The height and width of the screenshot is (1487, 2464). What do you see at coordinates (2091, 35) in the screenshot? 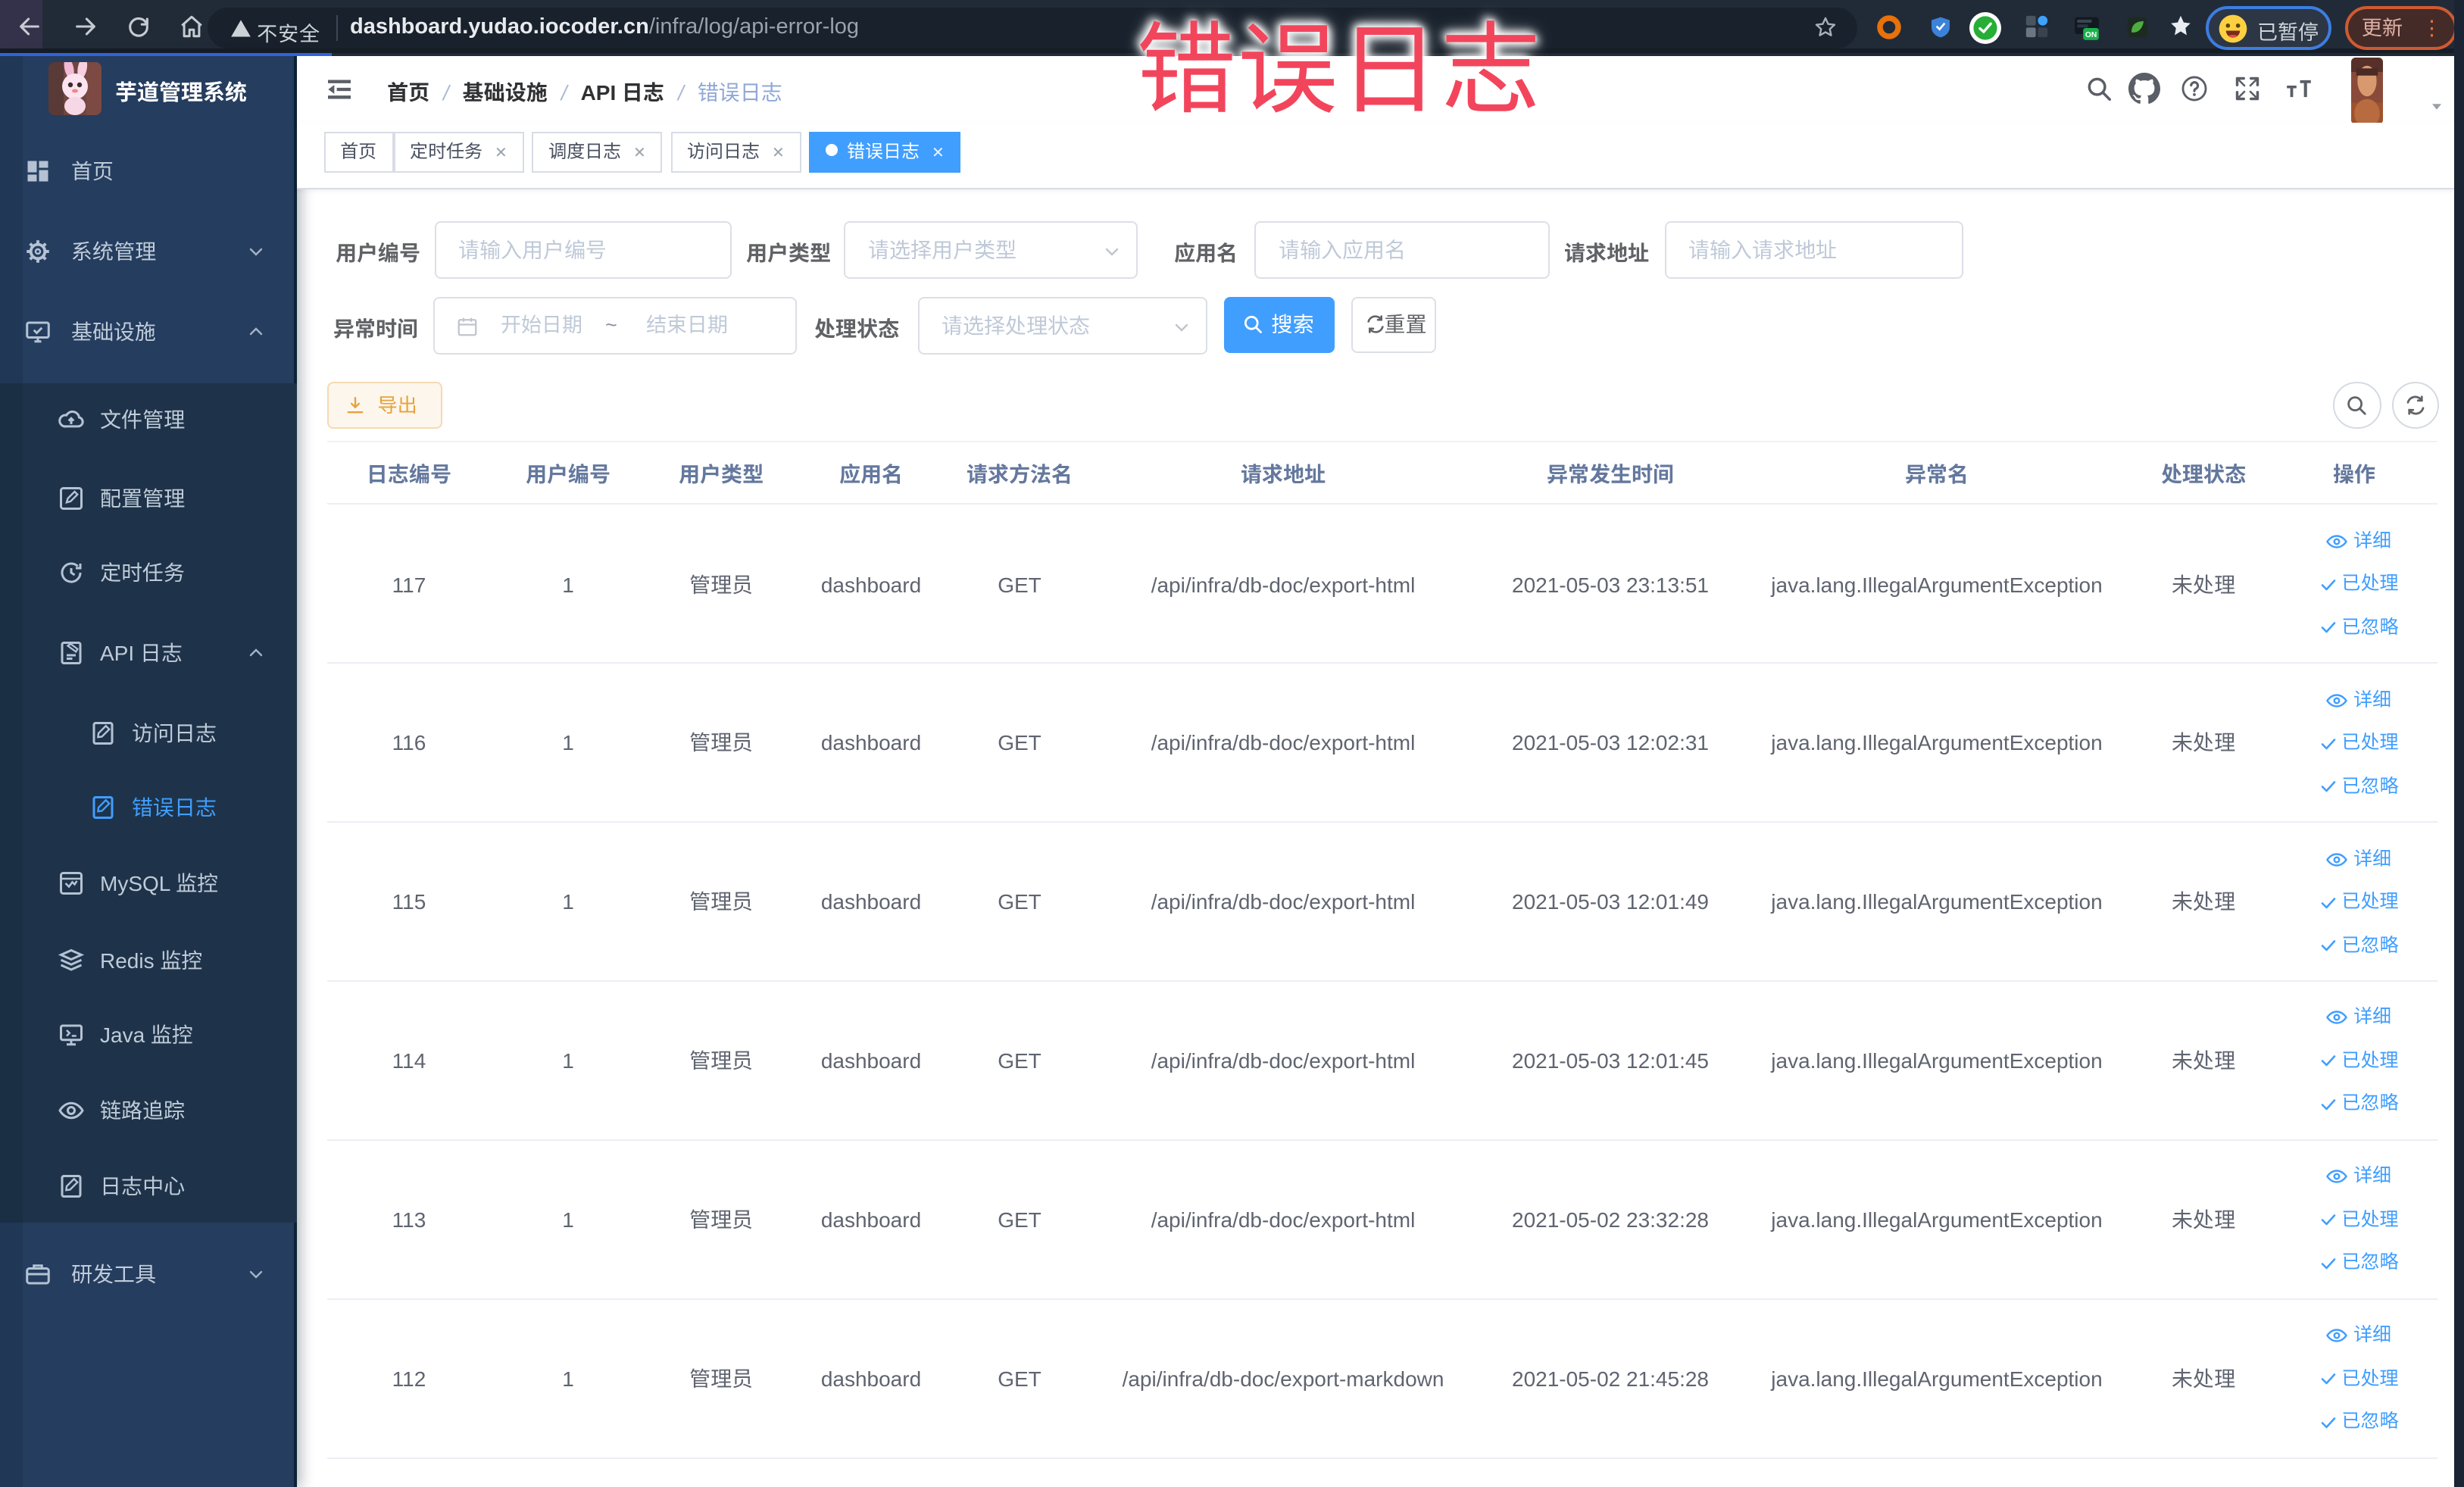
I see `svg-text: ON` at bounding box center [2091, 35].